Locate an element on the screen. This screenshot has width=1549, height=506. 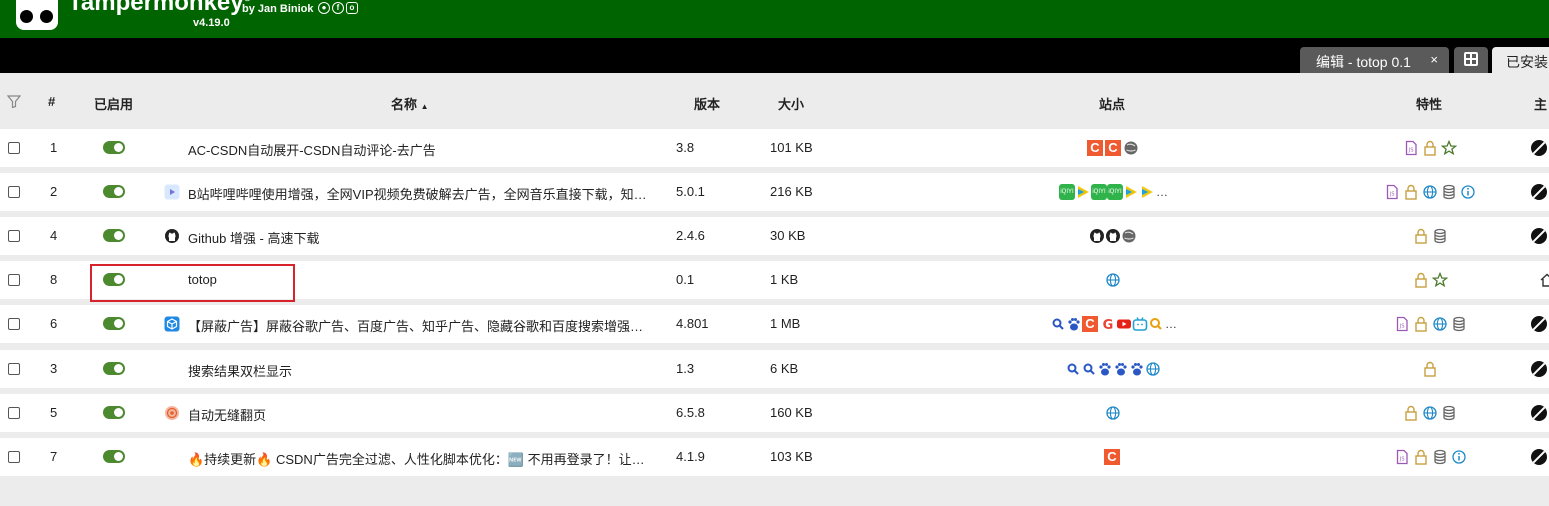
script-name-link: 自动无缝翻页 is located at coordinates (426, 414).